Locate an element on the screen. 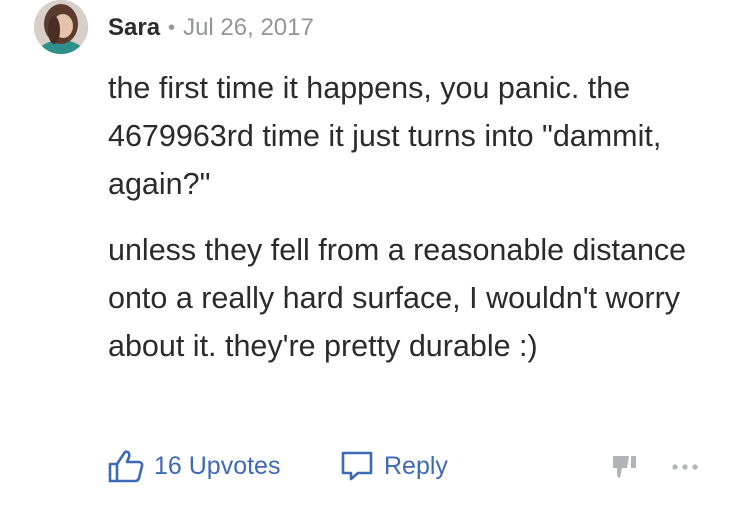 This screenshot has height=528, width=748. upvote-button: 16 Upvotes is located at coordinates (194, 466).